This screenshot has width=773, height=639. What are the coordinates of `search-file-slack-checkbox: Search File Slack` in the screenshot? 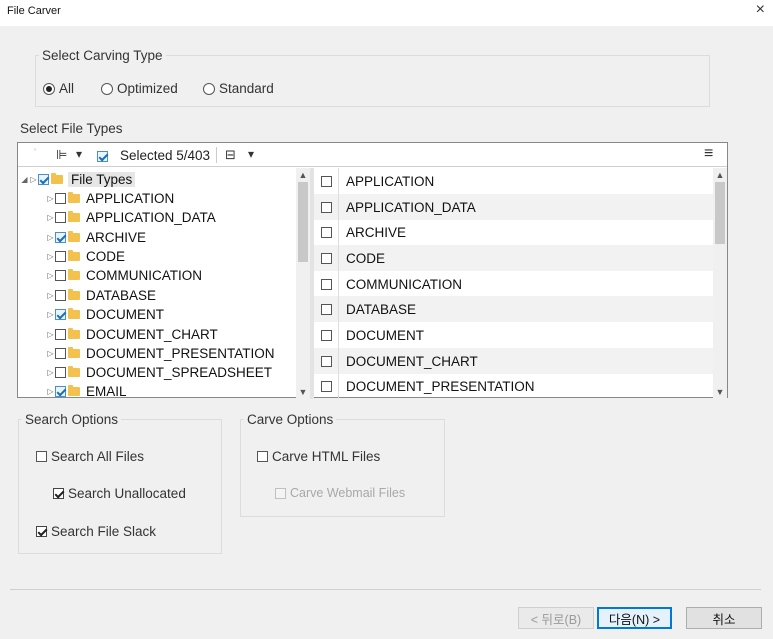 It's located at (96, 531).